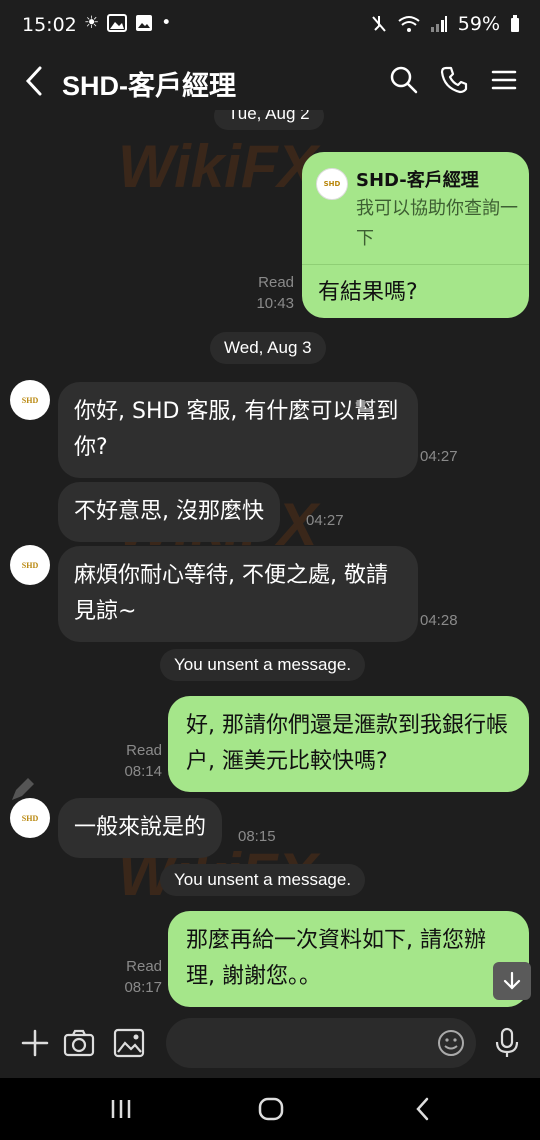  What do you see at coordinates (478, 24) in the screenshot?
I see `battery-percent: 59%` at bounding box center [478, 24].